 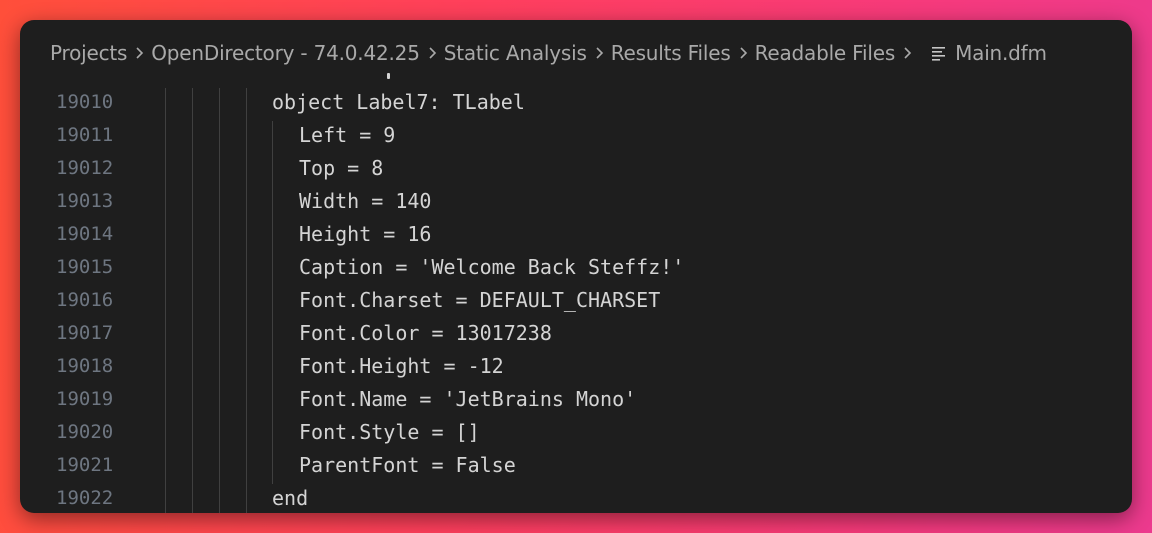 What do you see at coordinates (576, 498) in the screenshot?
I see `code-line: 19022 end` at bounding box center [576, 498].